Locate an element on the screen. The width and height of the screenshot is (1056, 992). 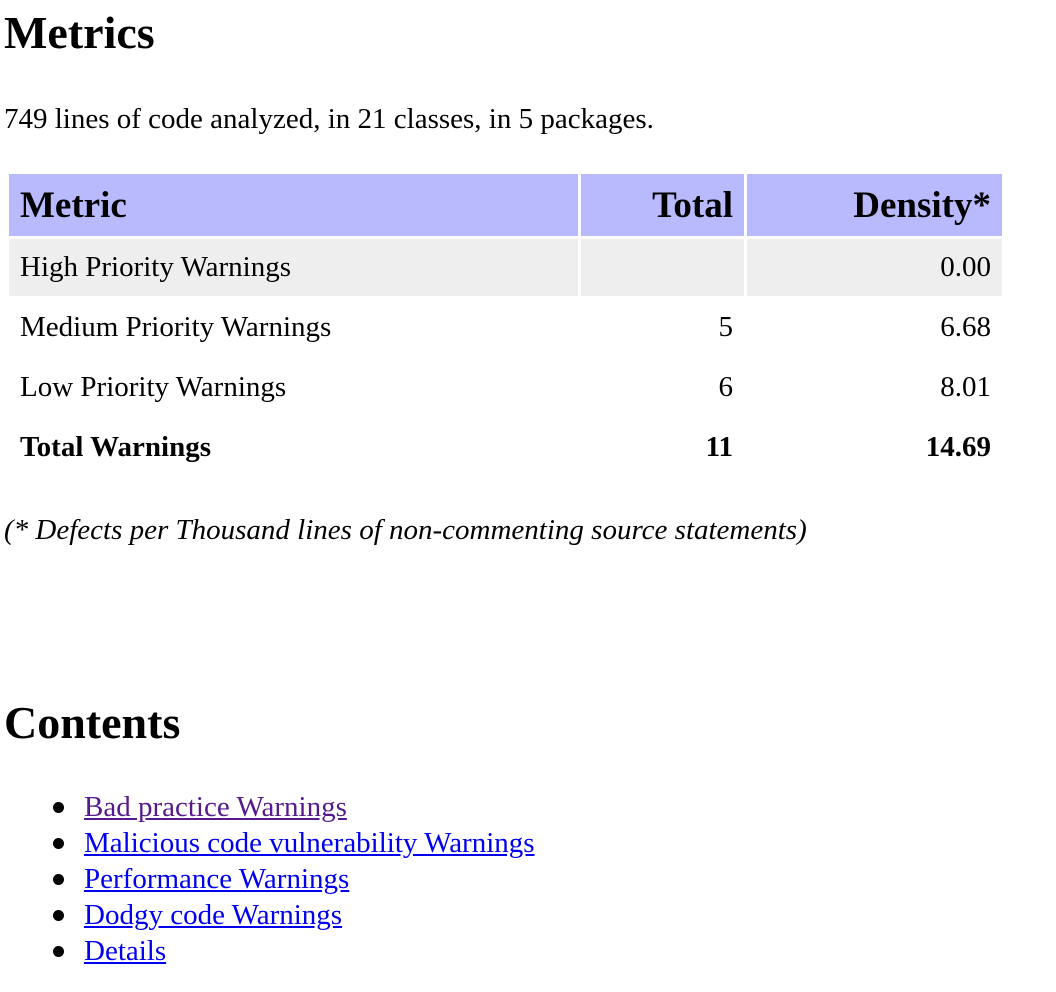
cell-metric: High Priority Warnings is located at coordinates (293, 267).